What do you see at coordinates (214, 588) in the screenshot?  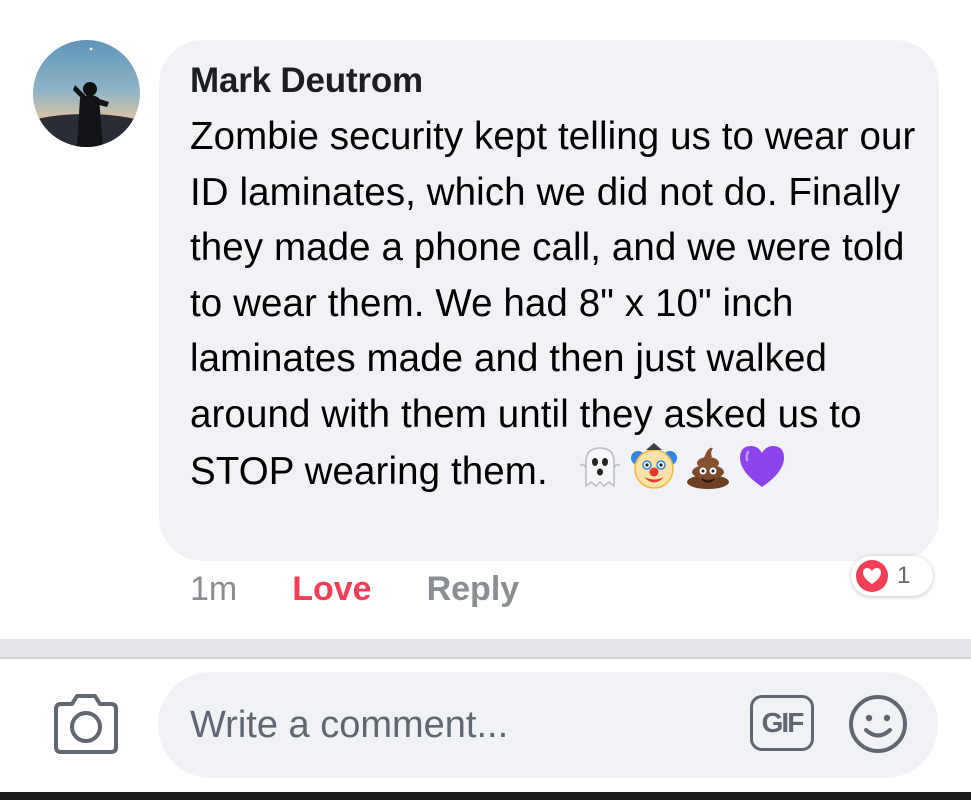 I see `comment-timestamp: 1m` at bounding box center [214, 588].